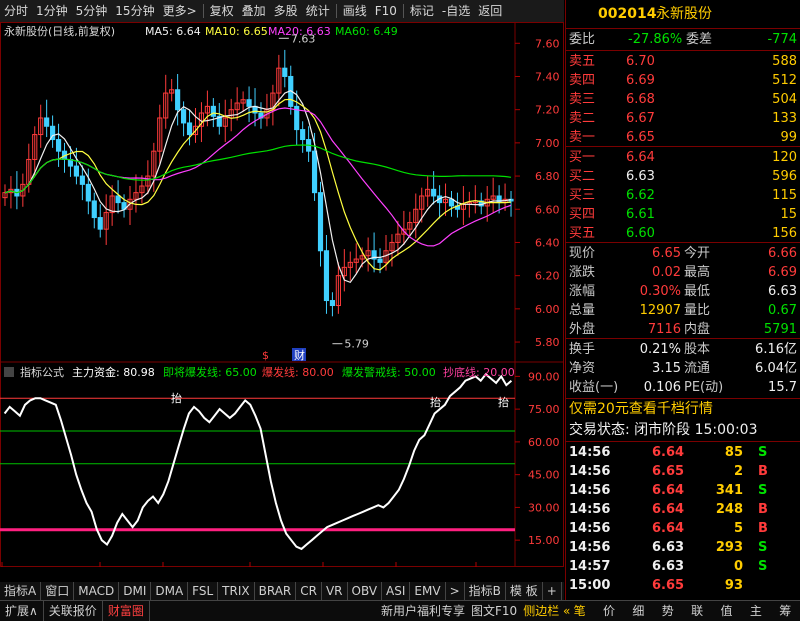  Describe the element at coordinates (582, 310) in the screenshot. I see `stat-label: 总量` at that location.